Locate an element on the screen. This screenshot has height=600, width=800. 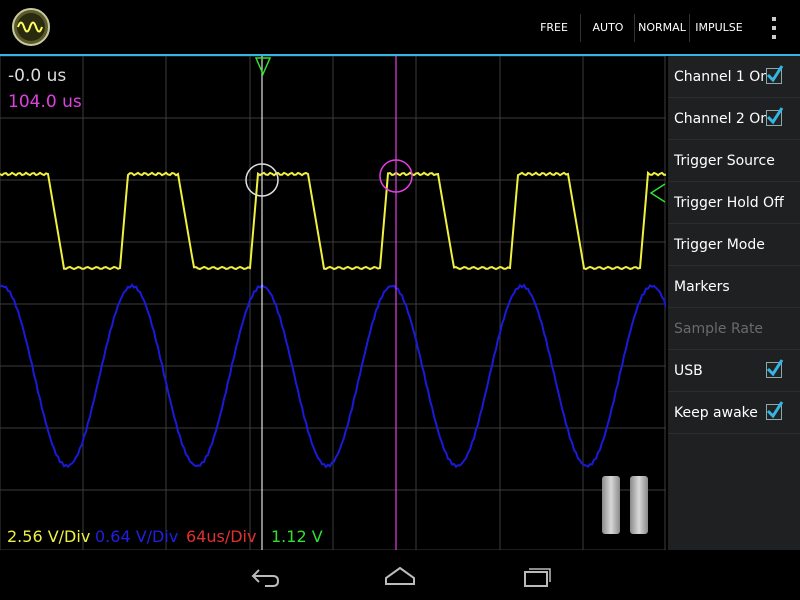
cursor-1-time-readout: -0.0 us is located at coordinates (37, 76).